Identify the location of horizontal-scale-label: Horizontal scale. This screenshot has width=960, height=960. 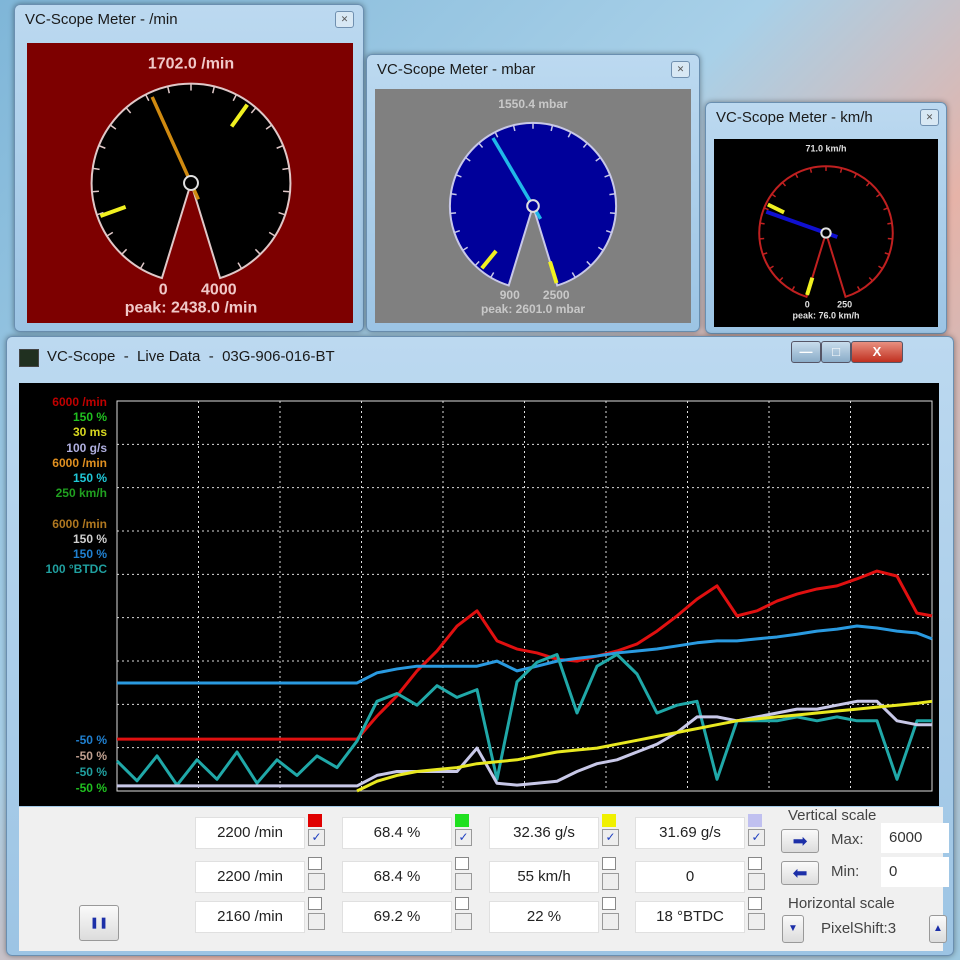
(841, 903).